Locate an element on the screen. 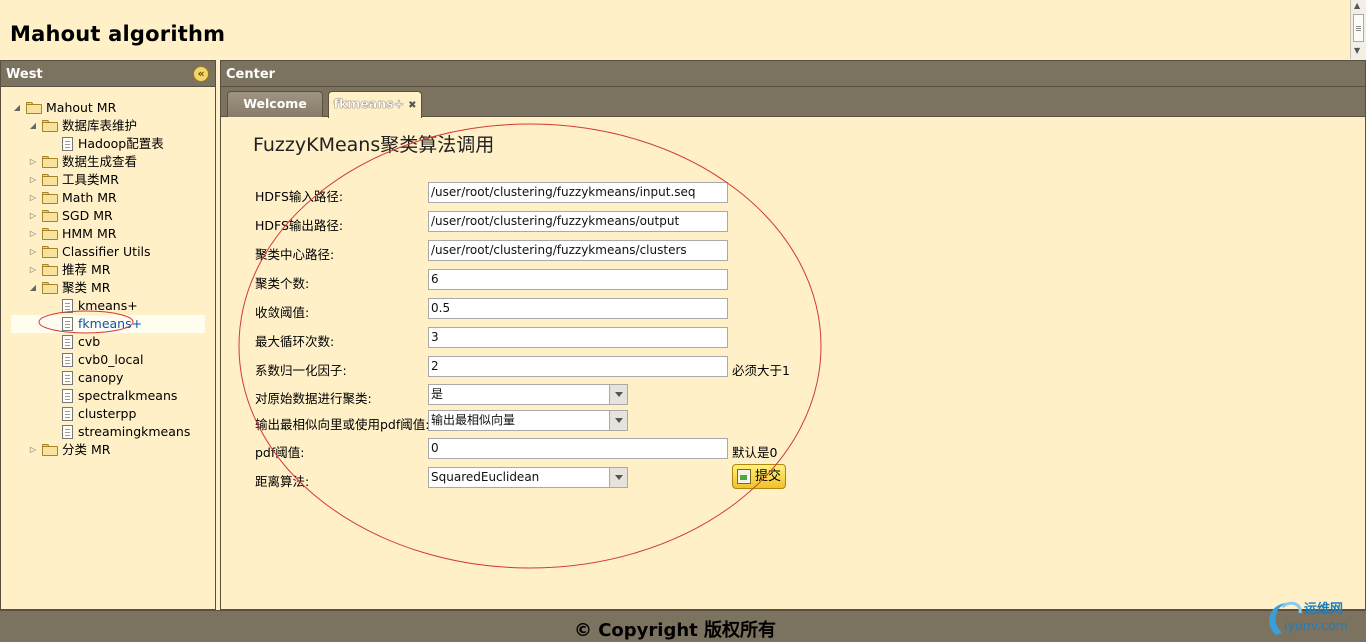  tree-folder: ▷ SGD MR is located at coordinates (108, 216).